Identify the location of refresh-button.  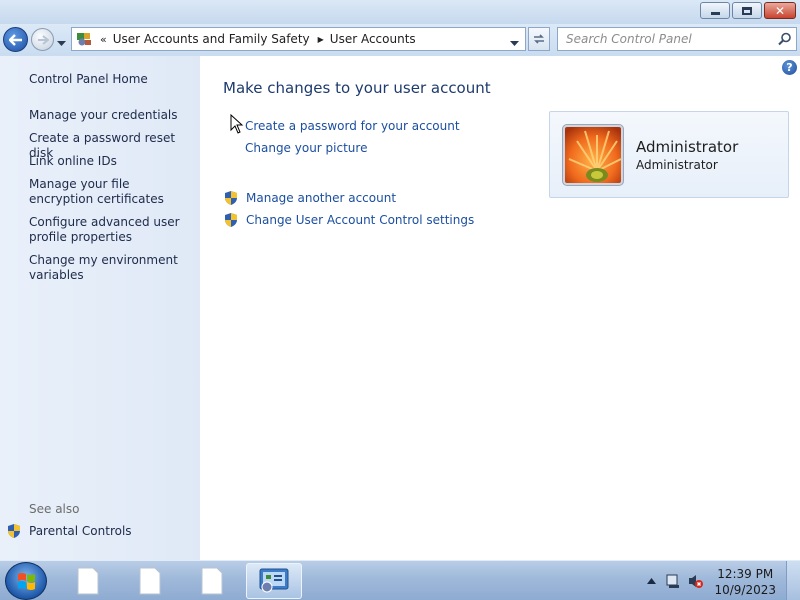
(539, 39).